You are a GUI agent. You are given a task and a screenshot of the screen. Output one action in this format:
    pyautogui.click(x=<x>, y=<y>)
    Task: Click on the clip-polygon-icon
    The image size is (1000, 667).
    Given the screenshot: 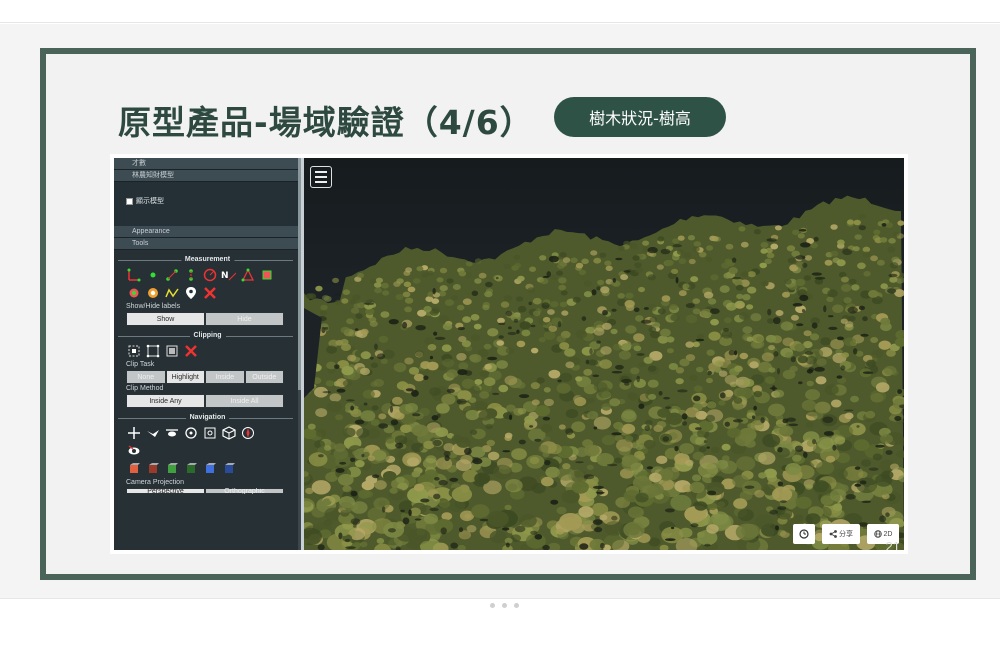 What is the action you would take?
    pyautogui.click(x=152, y=351)
    